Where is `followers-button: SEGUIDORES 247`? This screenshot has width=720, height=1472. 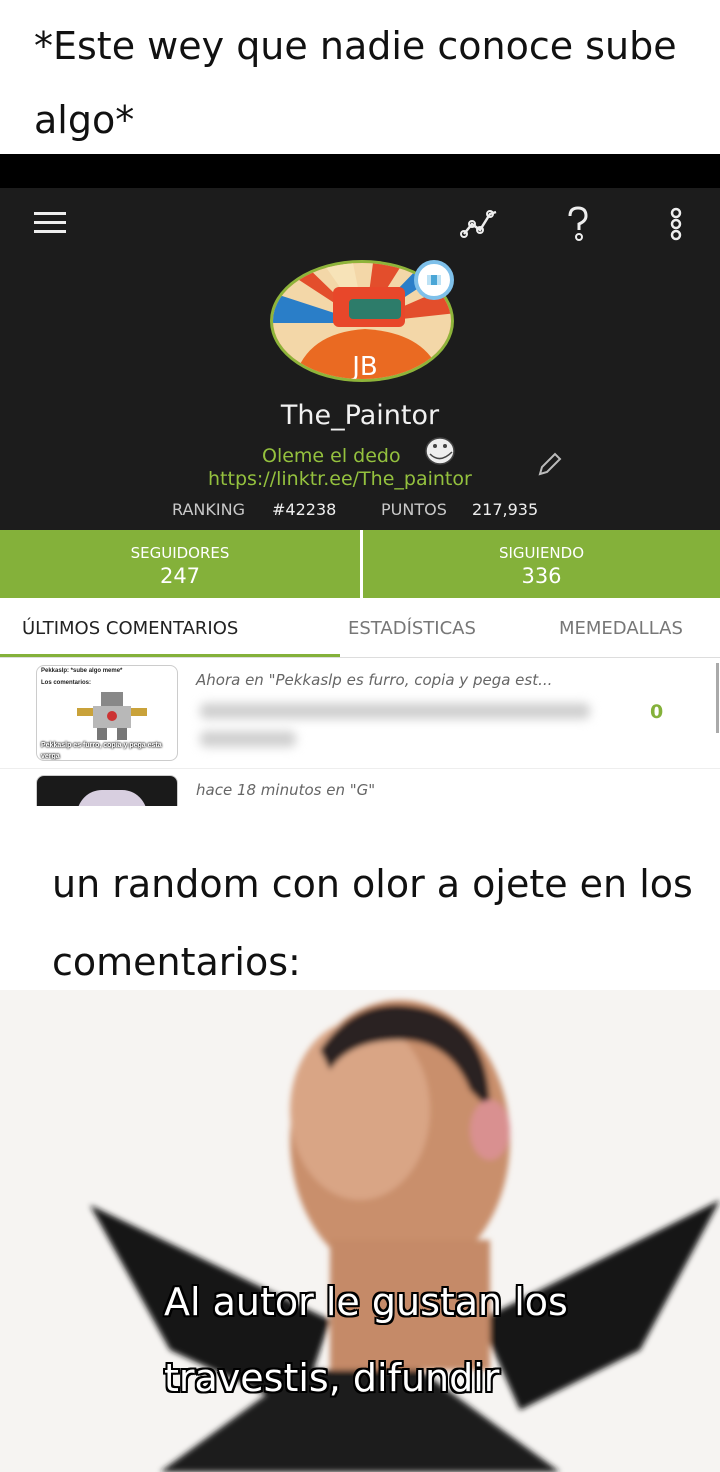
followers-button: SEGUIDORES 247 is located at coordinates (180, 564).